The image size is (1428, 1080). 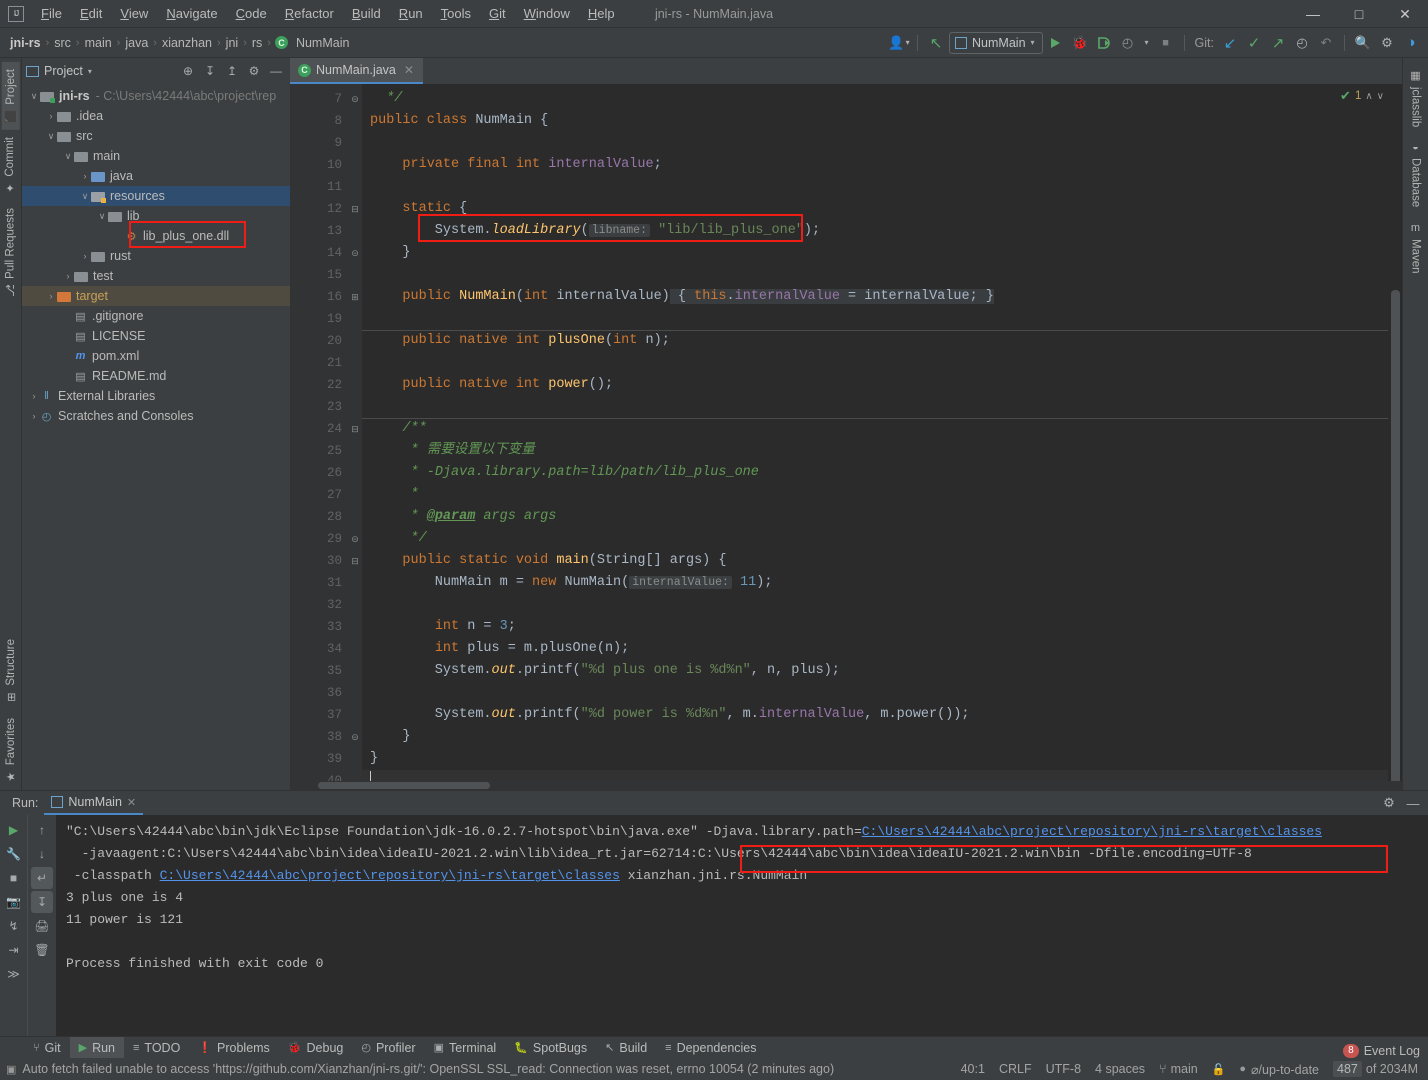 What do you see at coordinates (355, 561) in the screenshot?
I see `fold-marker-30: ⊟` at bounding box center [355, 561].